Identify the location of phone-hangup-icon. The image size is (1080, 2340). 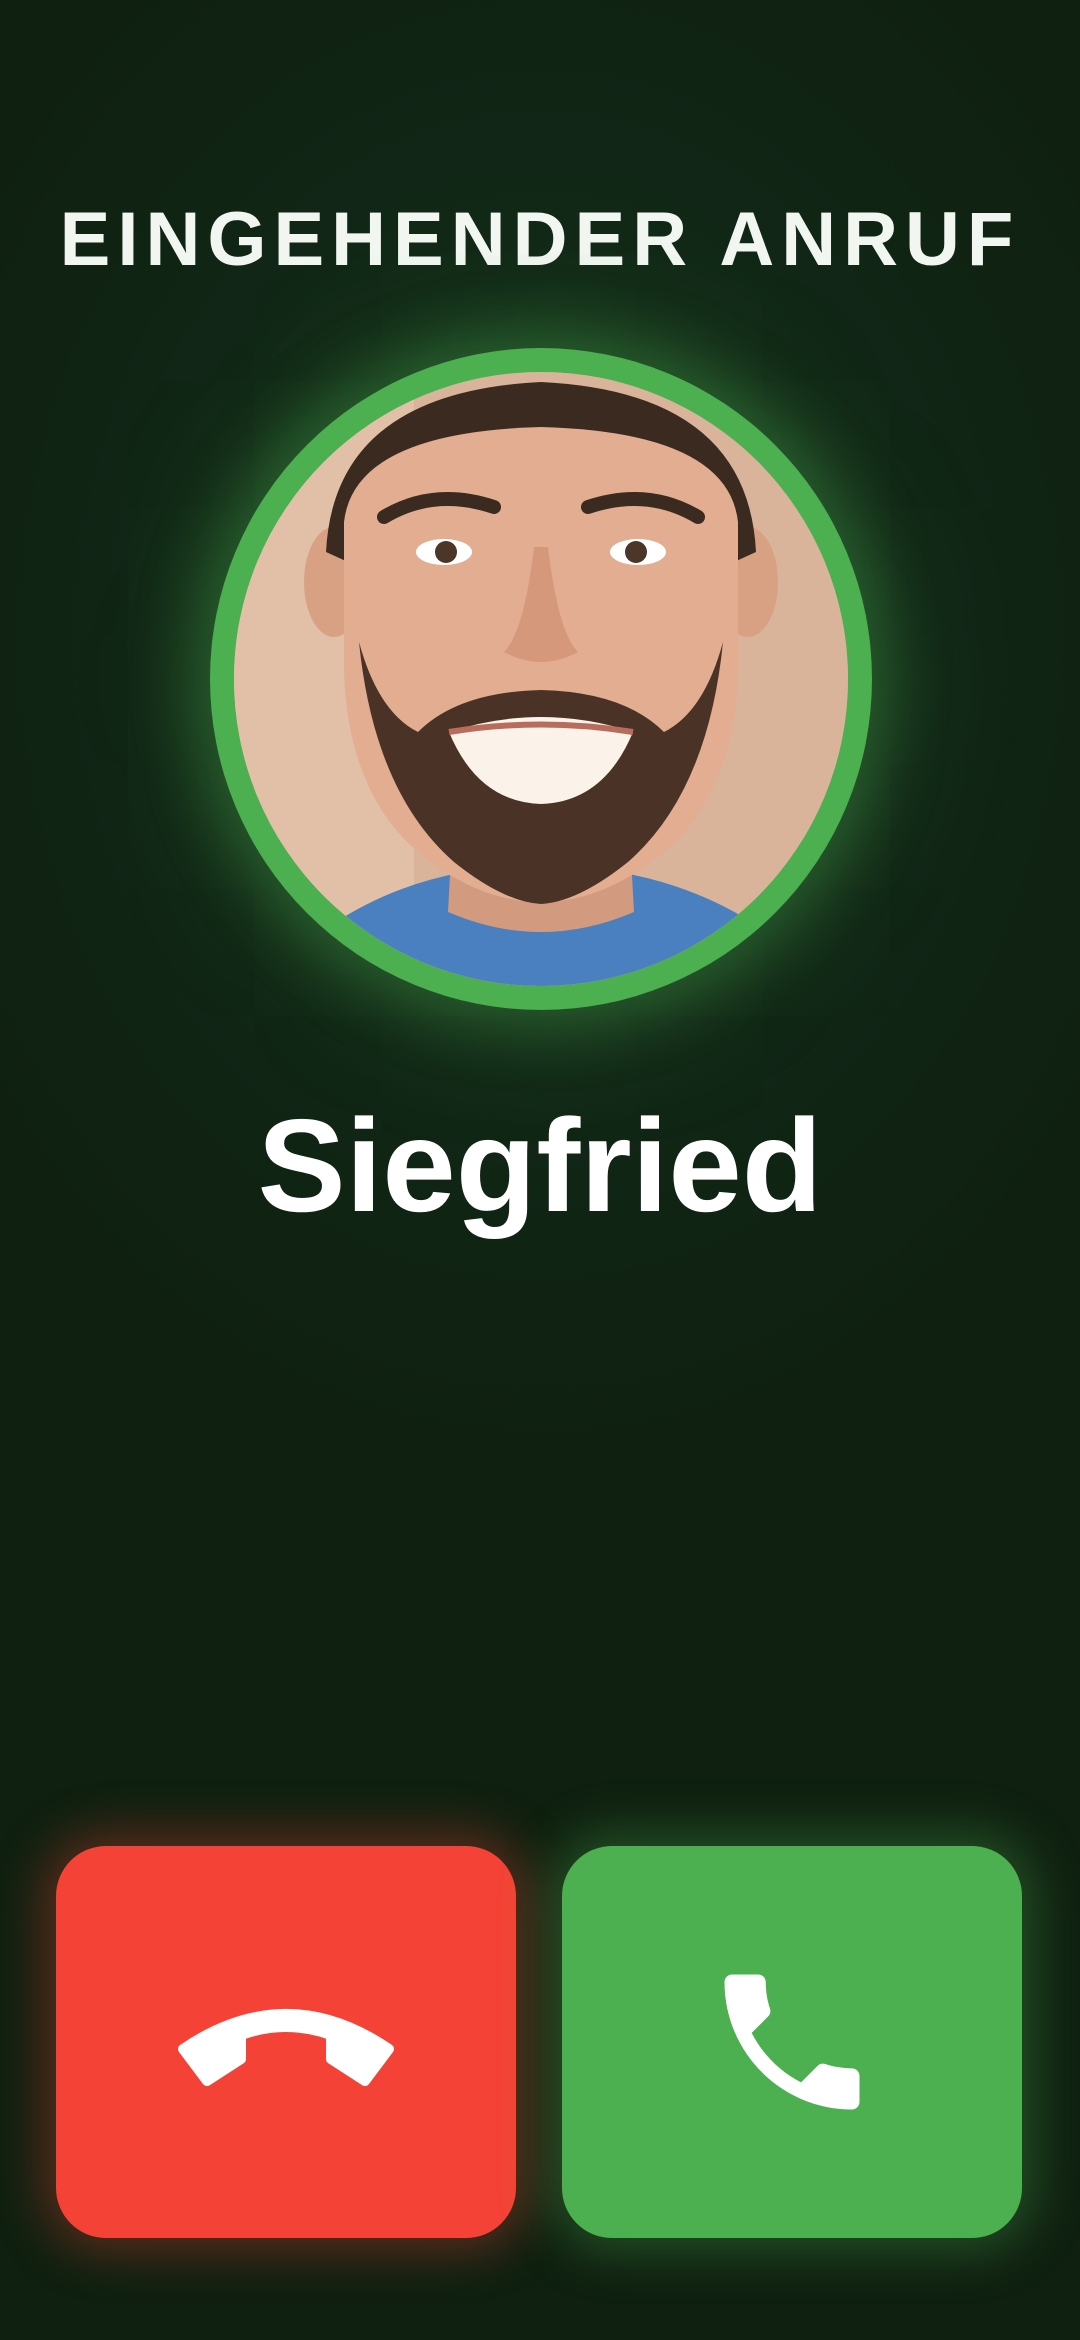
(286, 2042).